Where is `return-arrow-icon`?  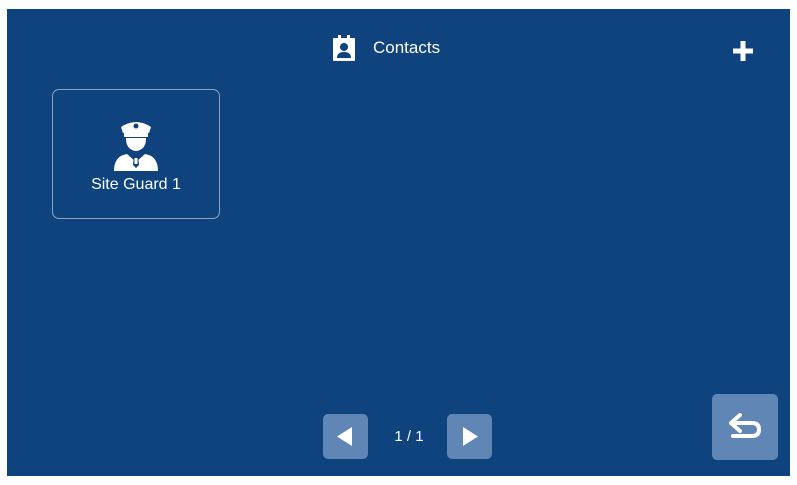 return-arrow-icon is located at coordinates (745, 425).